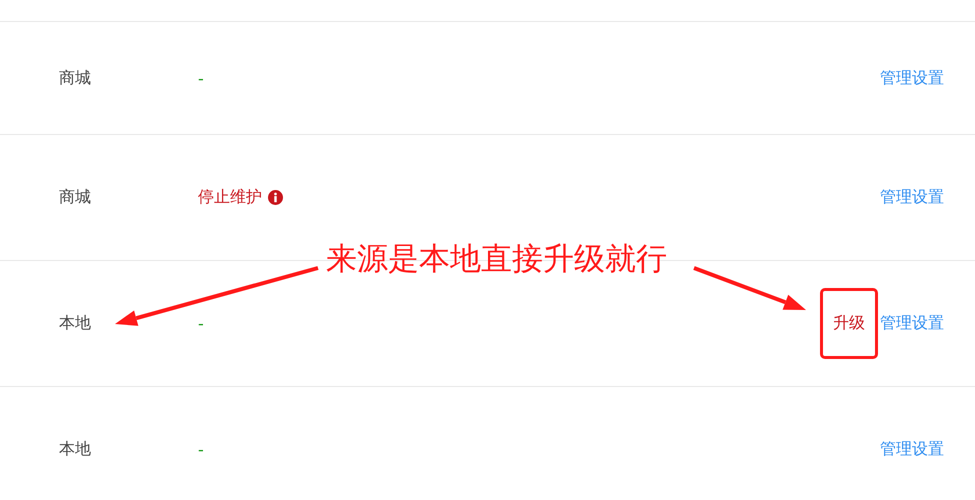  I want to click on info-icon, so click(275, 197).